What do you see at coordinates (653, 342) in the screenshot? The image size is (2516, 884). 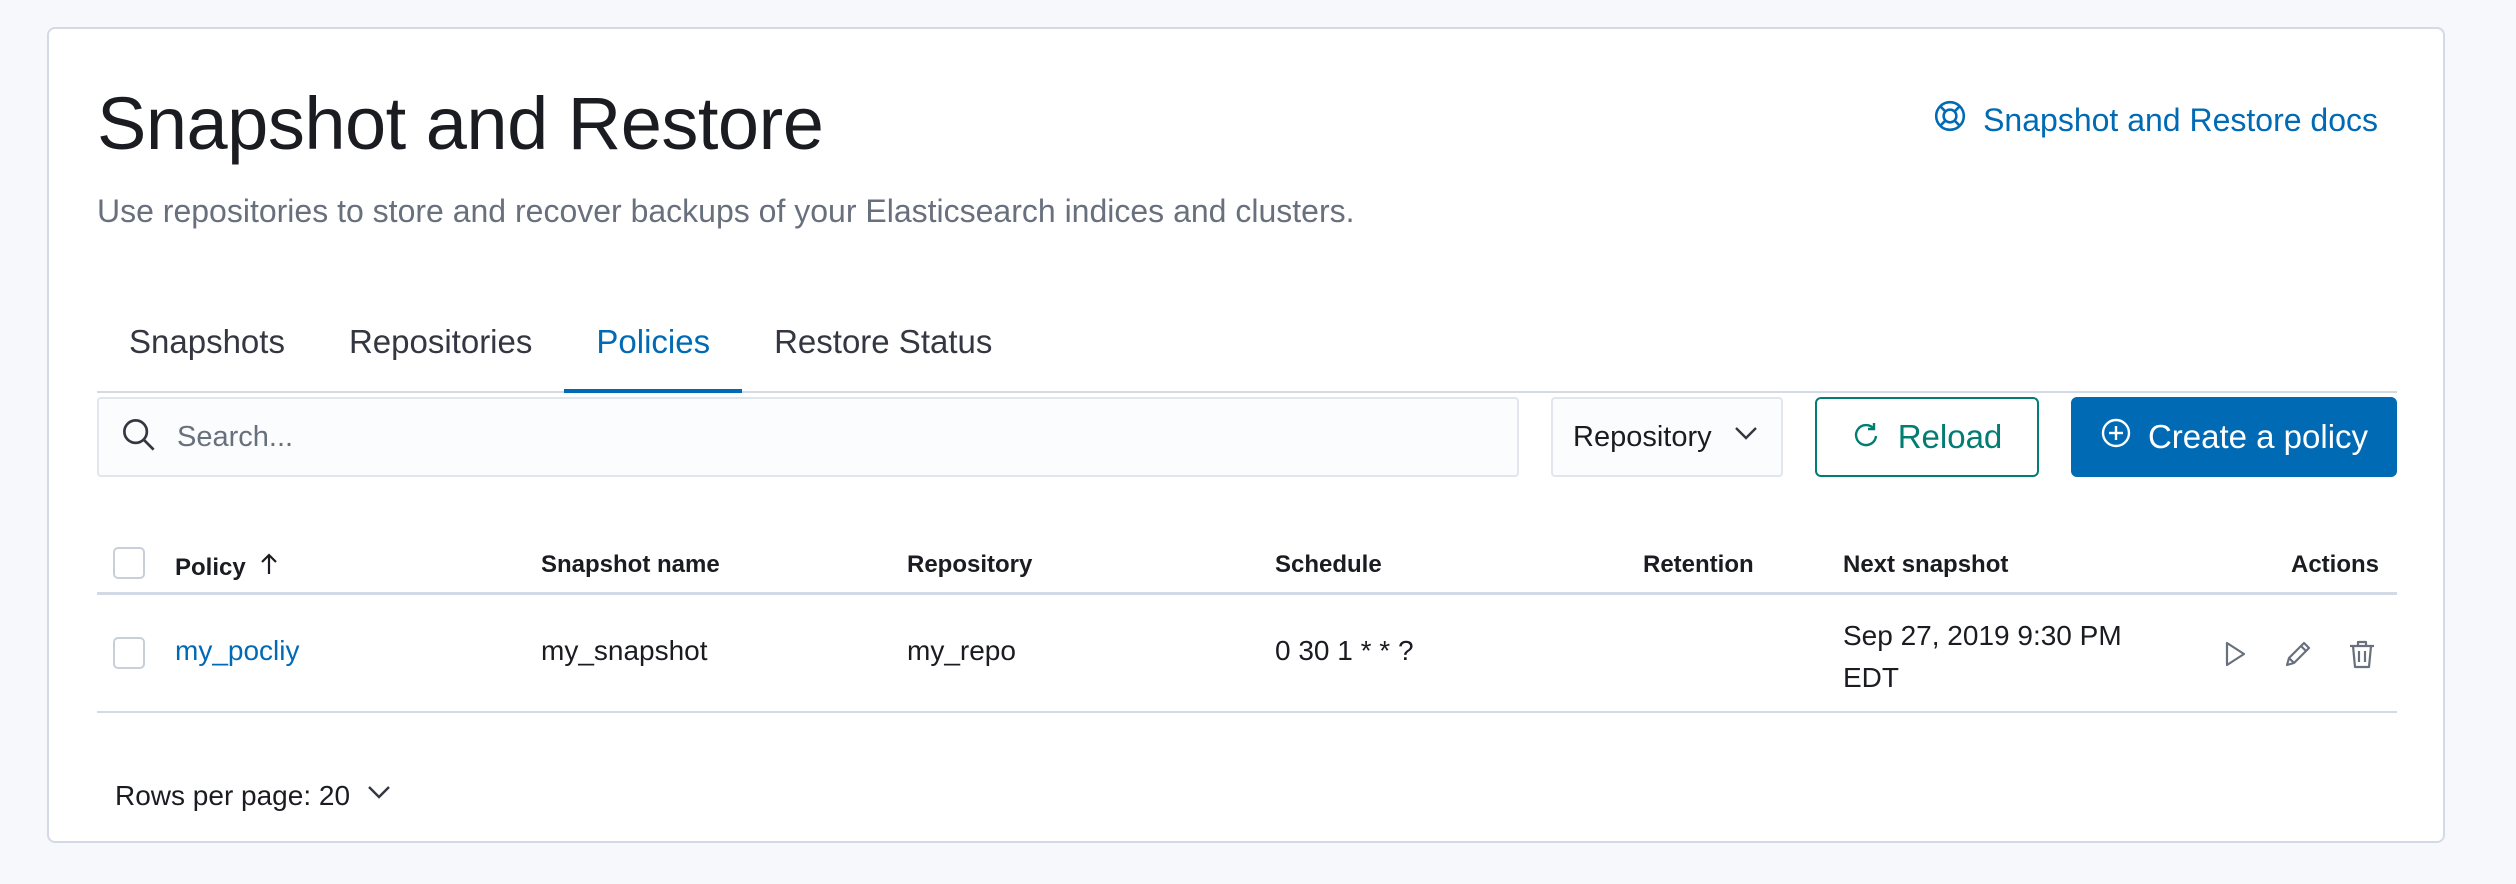 I see `tab-policies: Policies` at bounding box center [653, 342].